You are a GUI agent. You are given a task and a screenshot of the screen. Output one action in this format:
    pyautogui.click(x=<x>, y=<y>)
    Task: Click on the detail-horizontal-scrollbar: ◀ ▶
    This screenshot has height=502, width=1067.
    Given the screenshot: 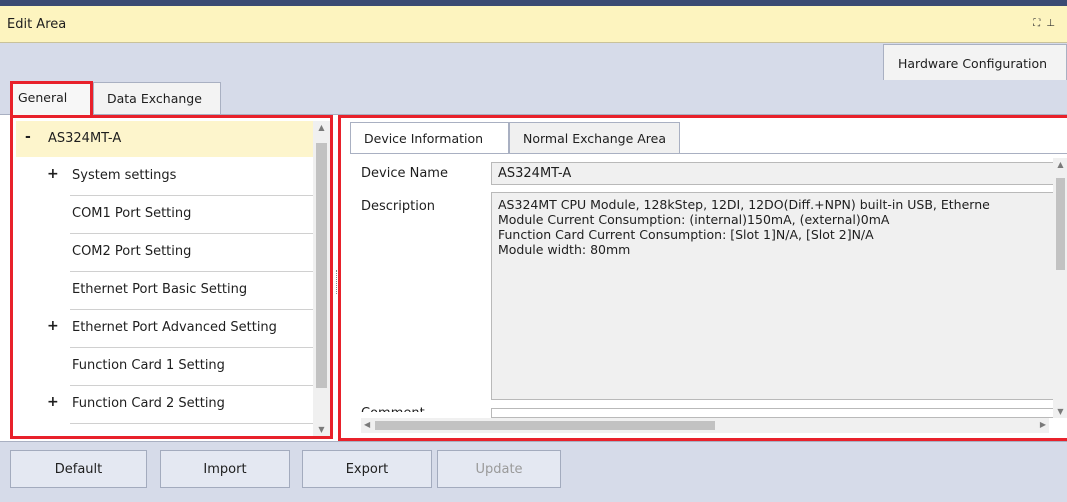 What is the action you would take?
    pyautogui.click(x=705, y=425)
    